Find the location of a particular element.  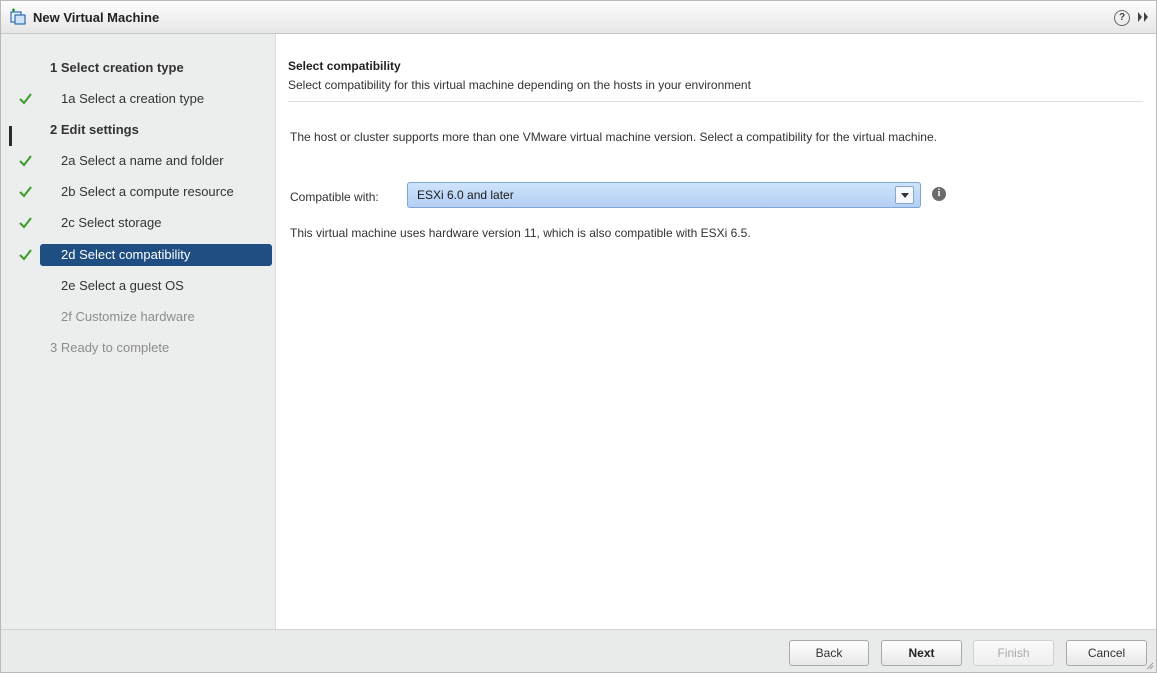

back-button: Back is located at coordinates (829, 653).